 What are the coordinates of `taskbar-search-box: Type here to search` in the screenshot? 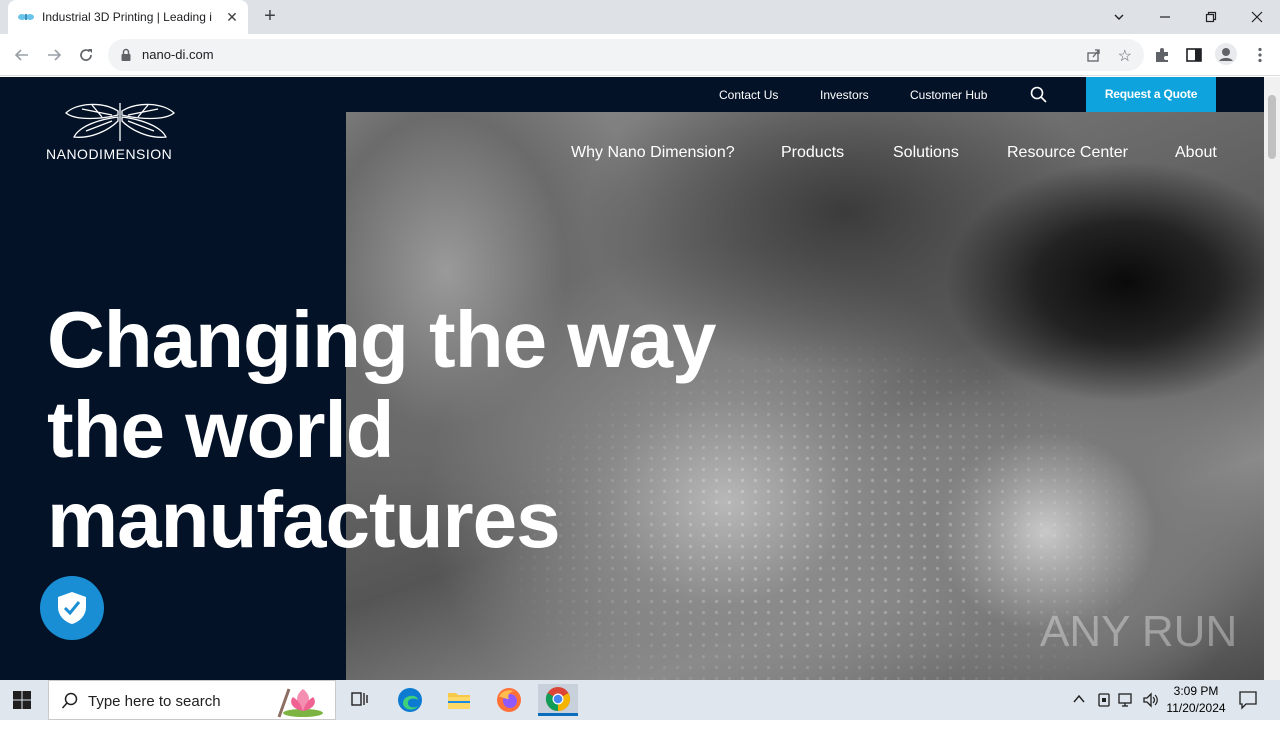 It's located at (192, 700).